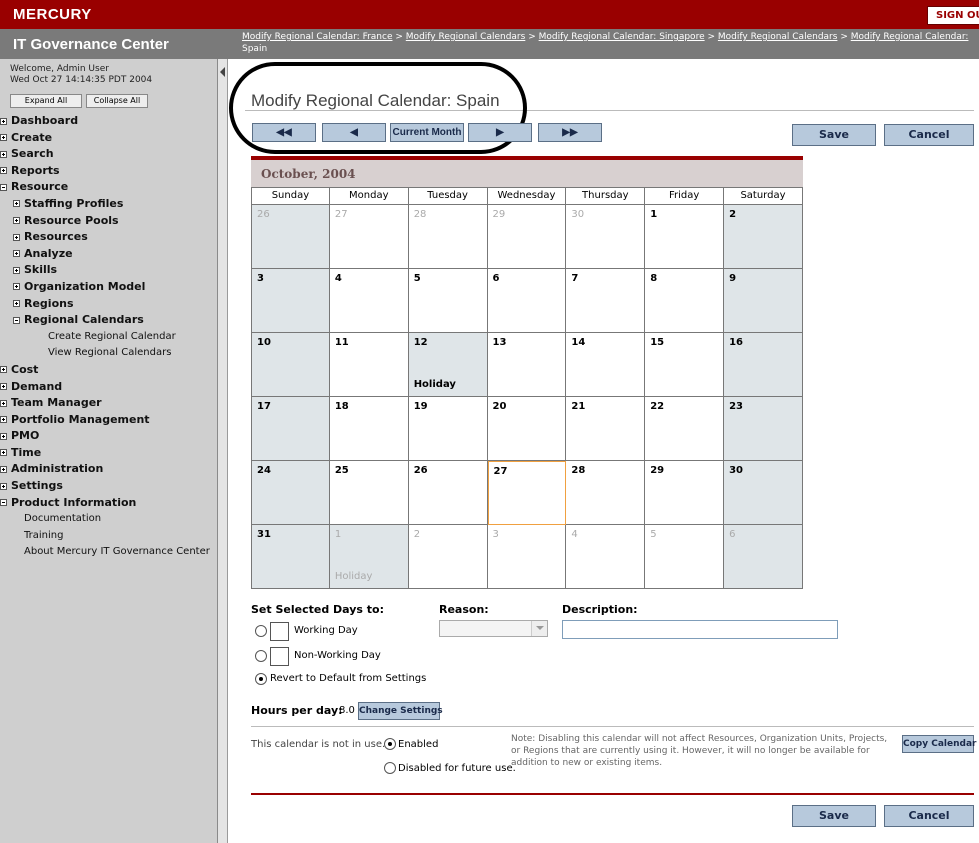 This screenshot has height=843, width=979. What do you see at coordinates (109, 138) in the screenshot?
I see `sidebar-item-create: Create` at bounding box center [109, 138].